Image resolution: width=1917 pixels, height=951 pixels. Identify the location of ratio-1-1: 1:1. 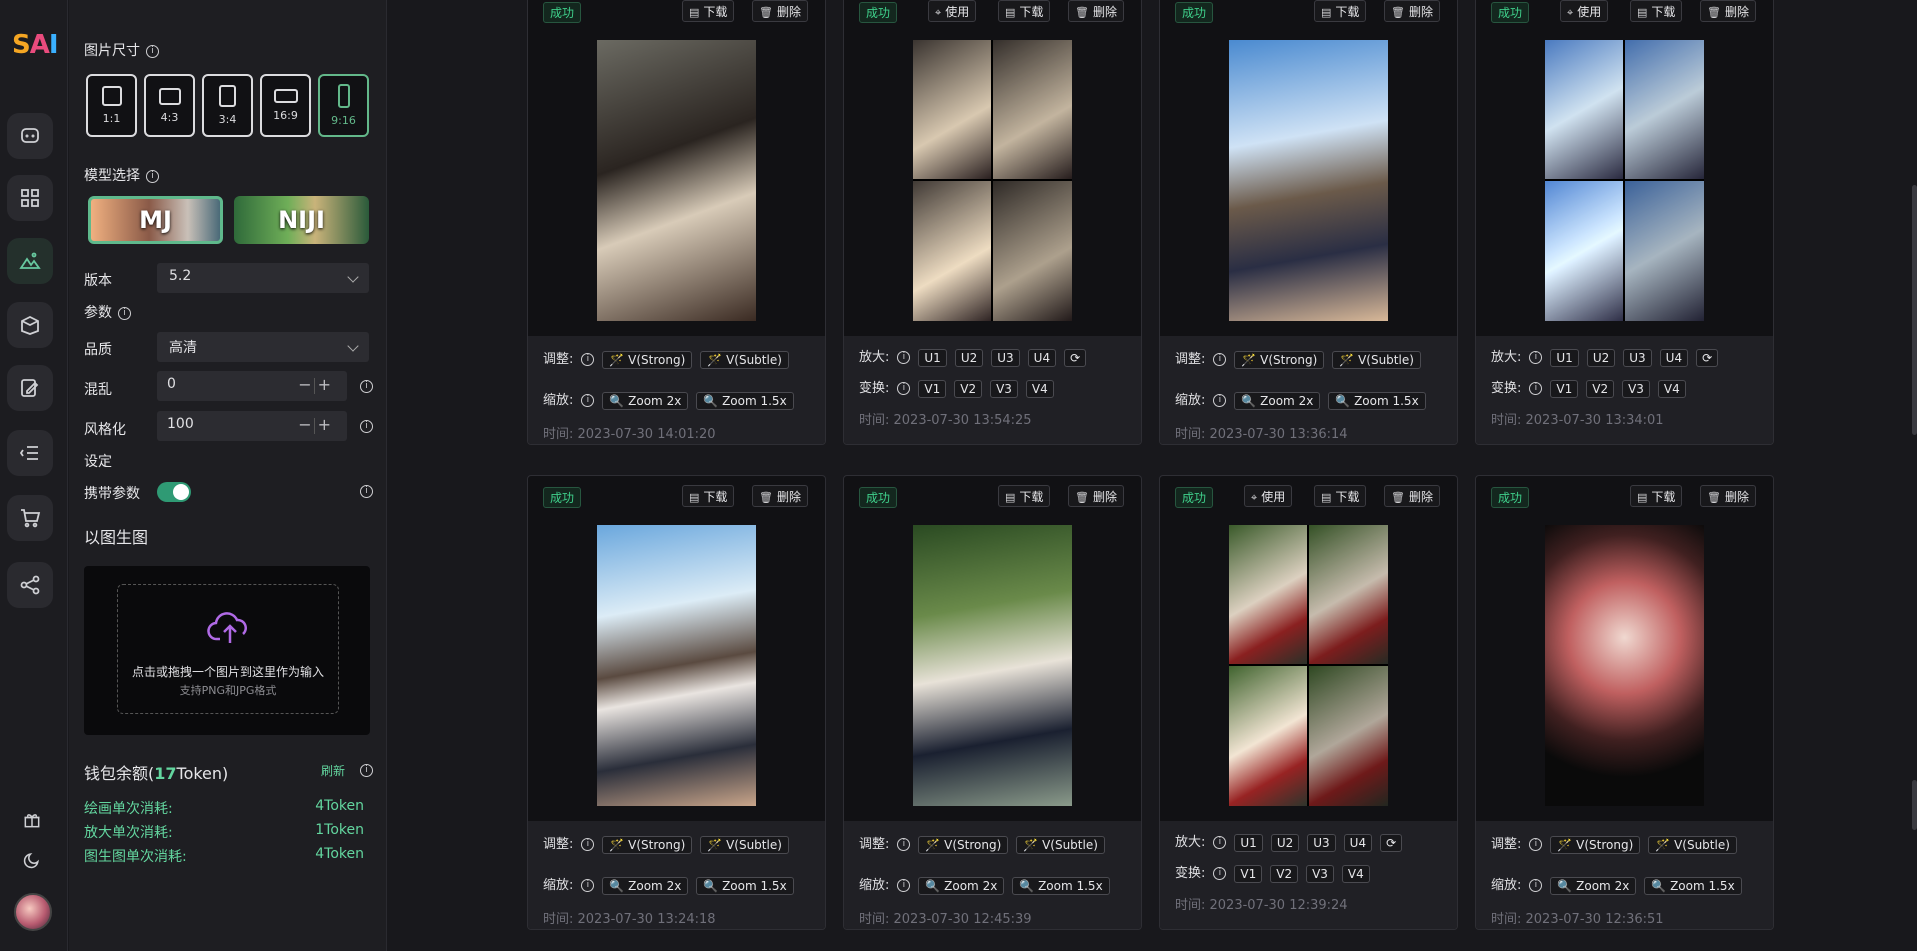
(111, 105).